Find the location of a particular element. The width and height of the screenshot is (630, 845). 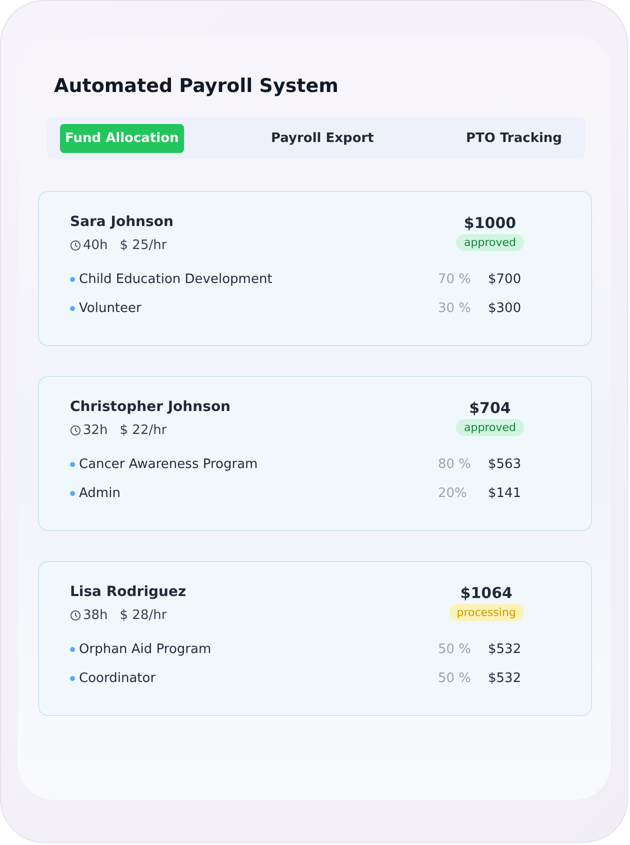

hours-text: 32h is located at coordinates (95, 430).